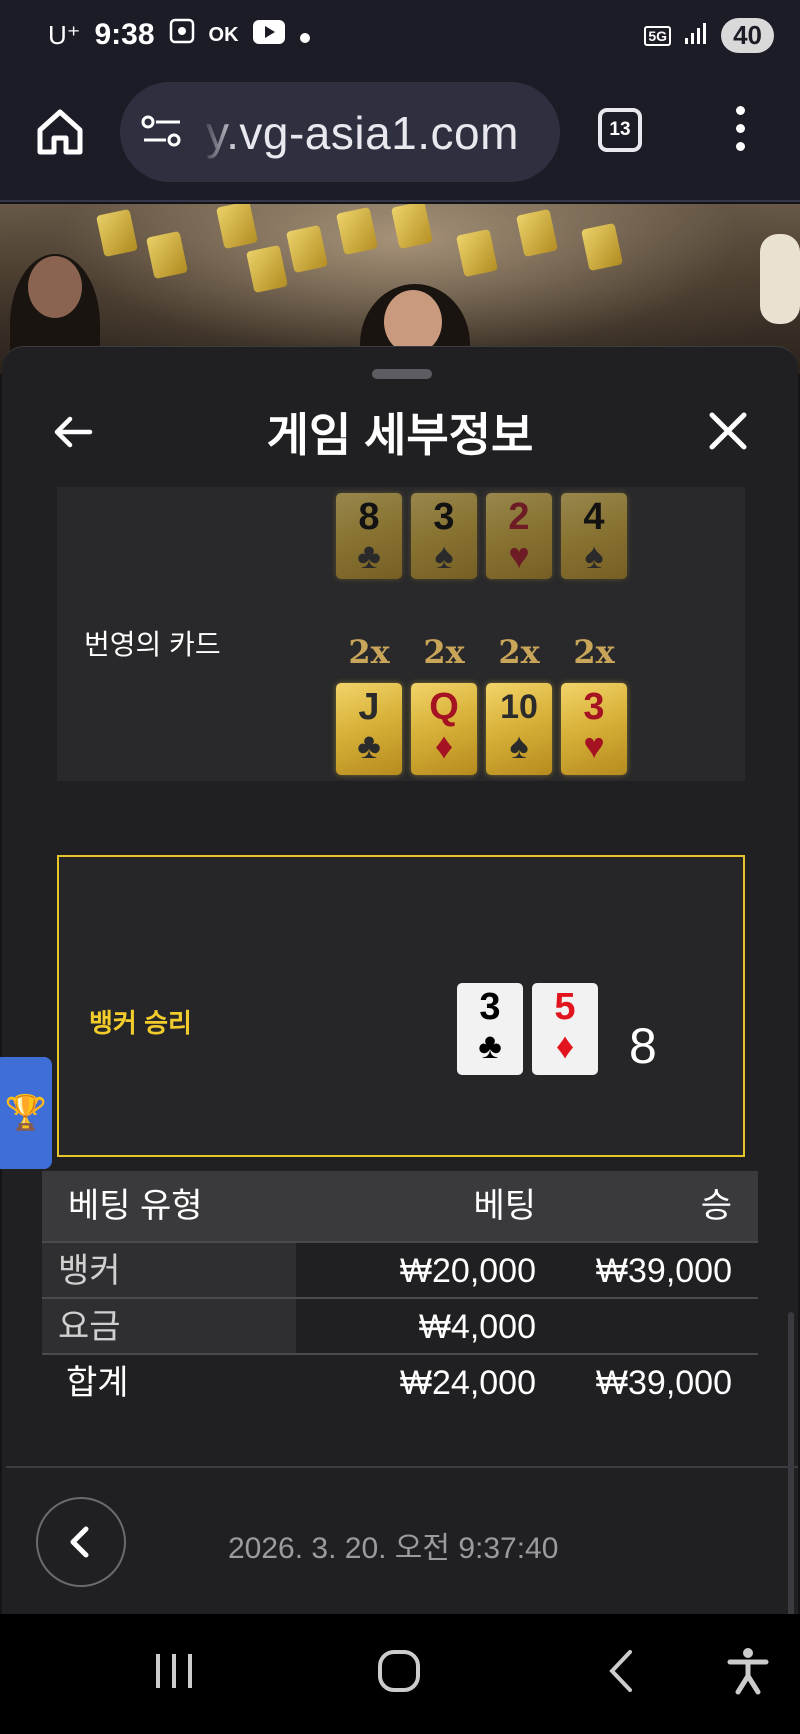  What do you see at coordinates (400, 1325) in the screenshot?
I see `table-row: 요금 ₩4,000` at bounding box center [400, 1325].